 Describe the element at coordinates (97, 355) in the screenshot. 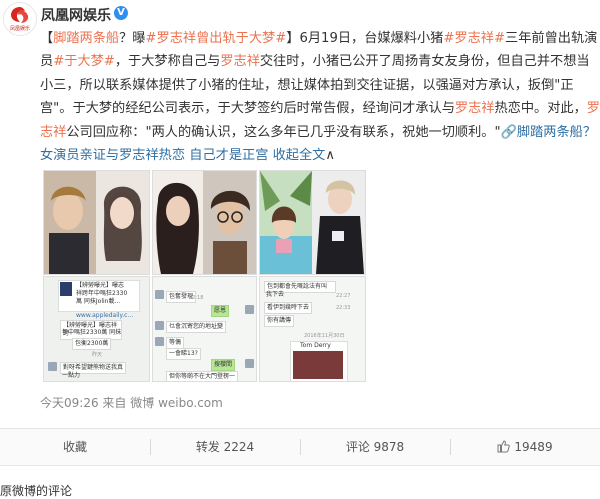

I see `chat-date-tag: 昨天` at that location.